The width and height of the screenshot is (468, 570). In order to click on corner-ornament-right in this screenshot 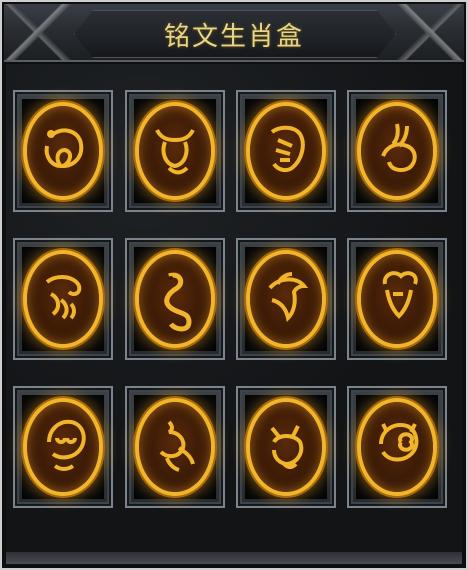, I will do `click(429, 32)`.